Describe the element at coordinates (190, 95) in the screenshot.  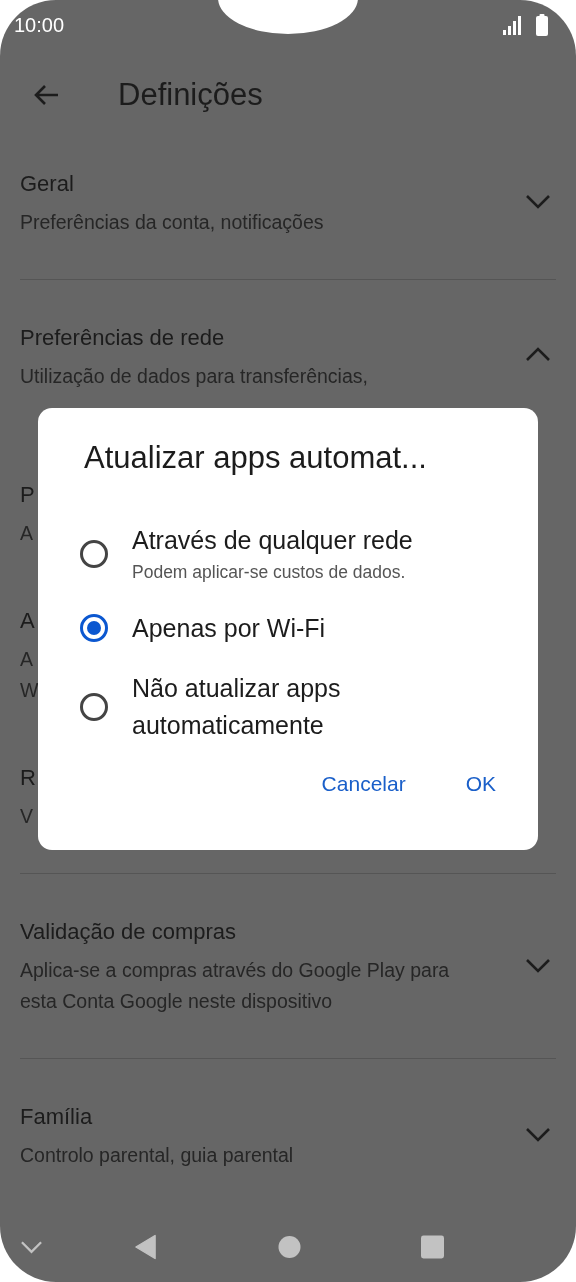
I see `page-title: Definições` at that location.